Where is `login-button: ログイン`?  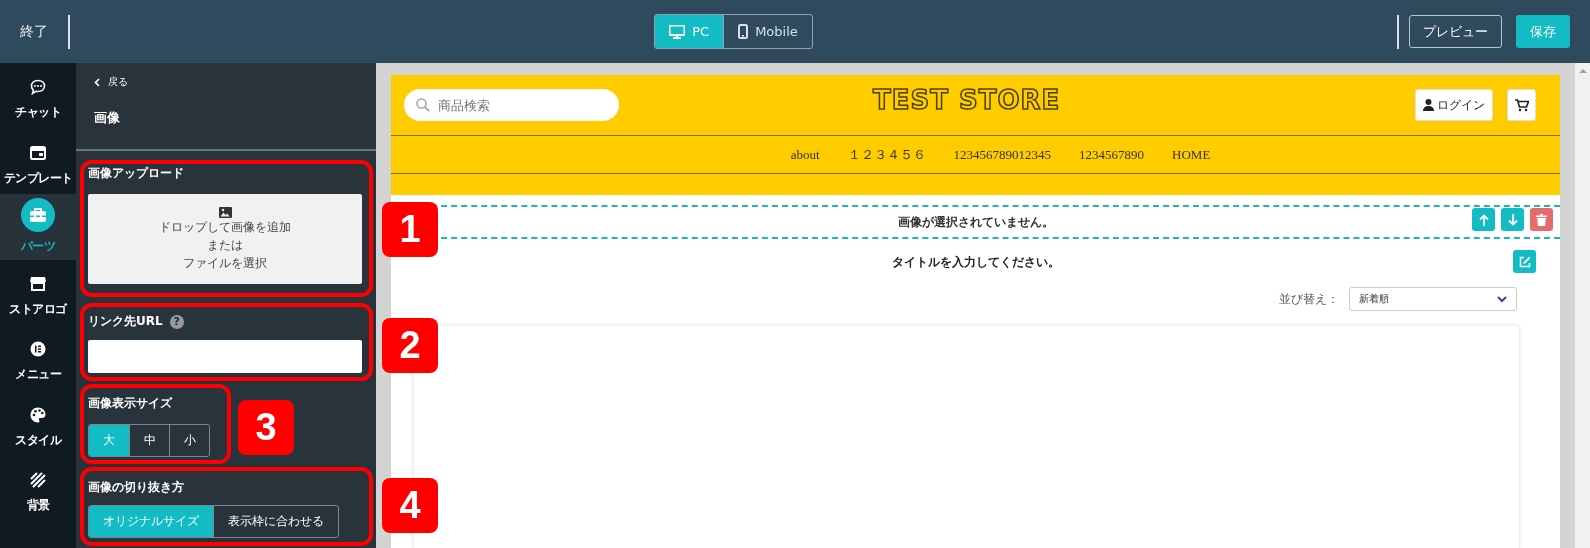 login-button: ログイン is located at coordinates (1454, 105).